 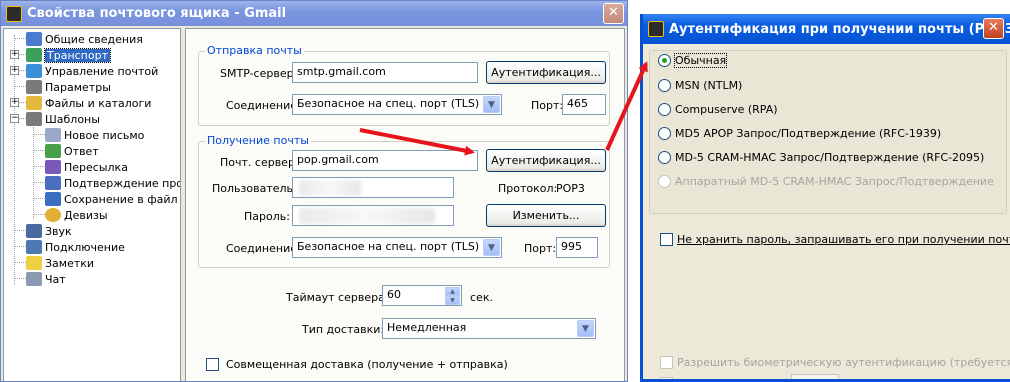 I want to click on auth-close-button: ✕, so click(x=993, y=28).